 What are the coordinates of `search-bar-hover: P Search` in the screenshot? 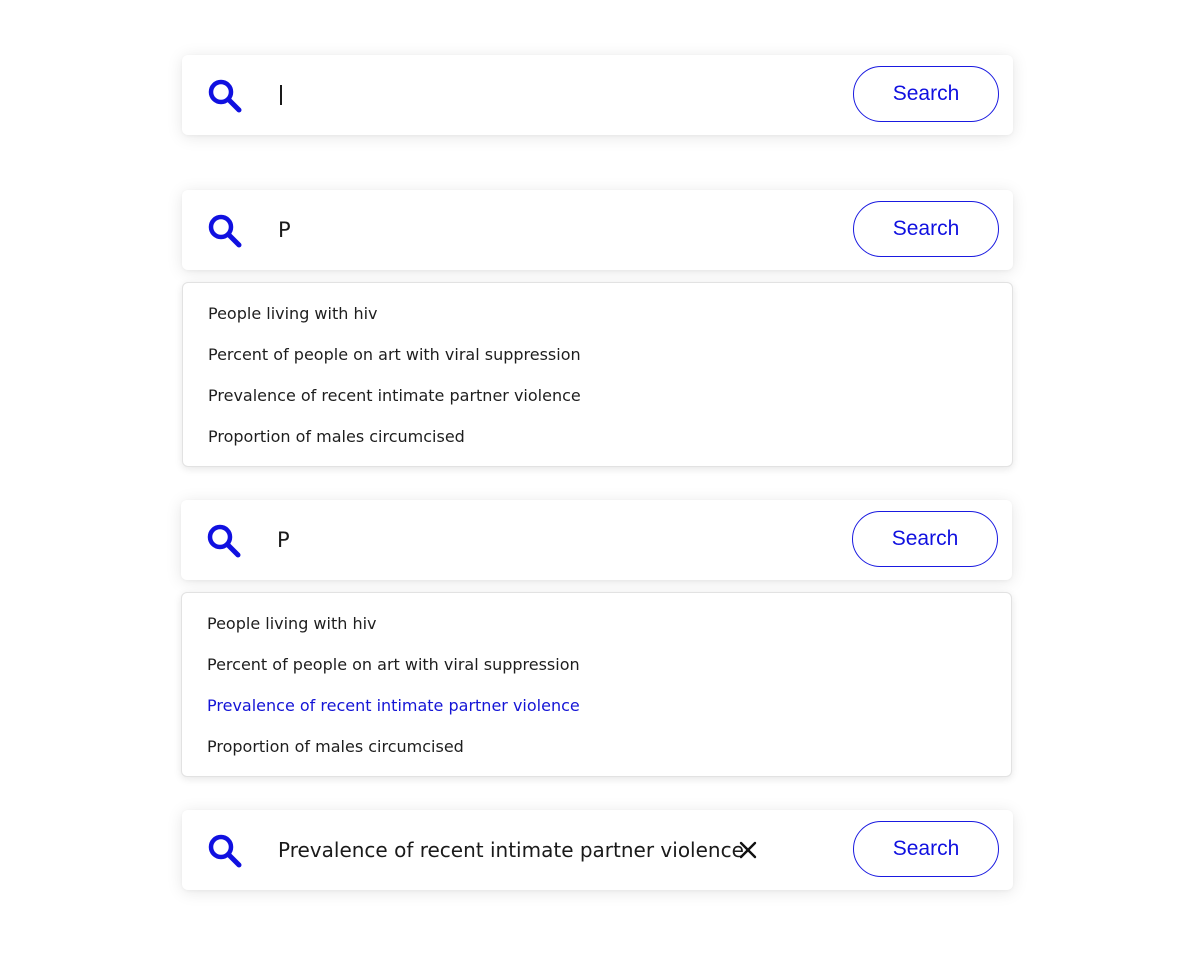 It's located at (596, 540).